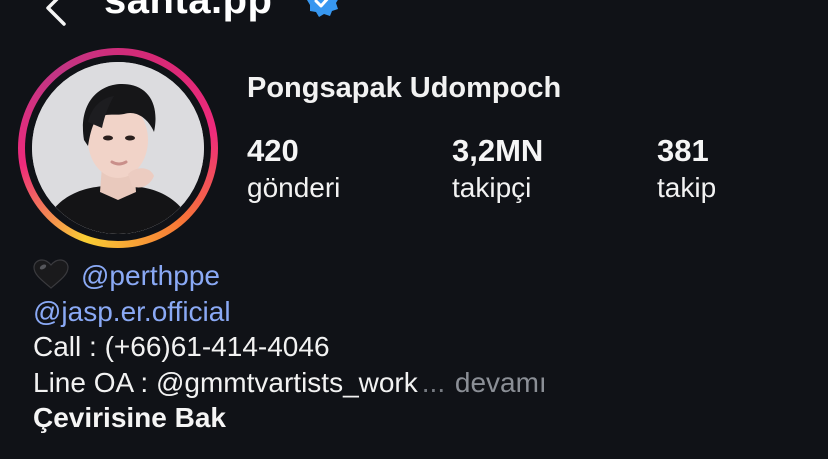  Describe the element at coordinates (294, 187) in the screenshot. I see `stat-posts-label: gönderi` at that location.